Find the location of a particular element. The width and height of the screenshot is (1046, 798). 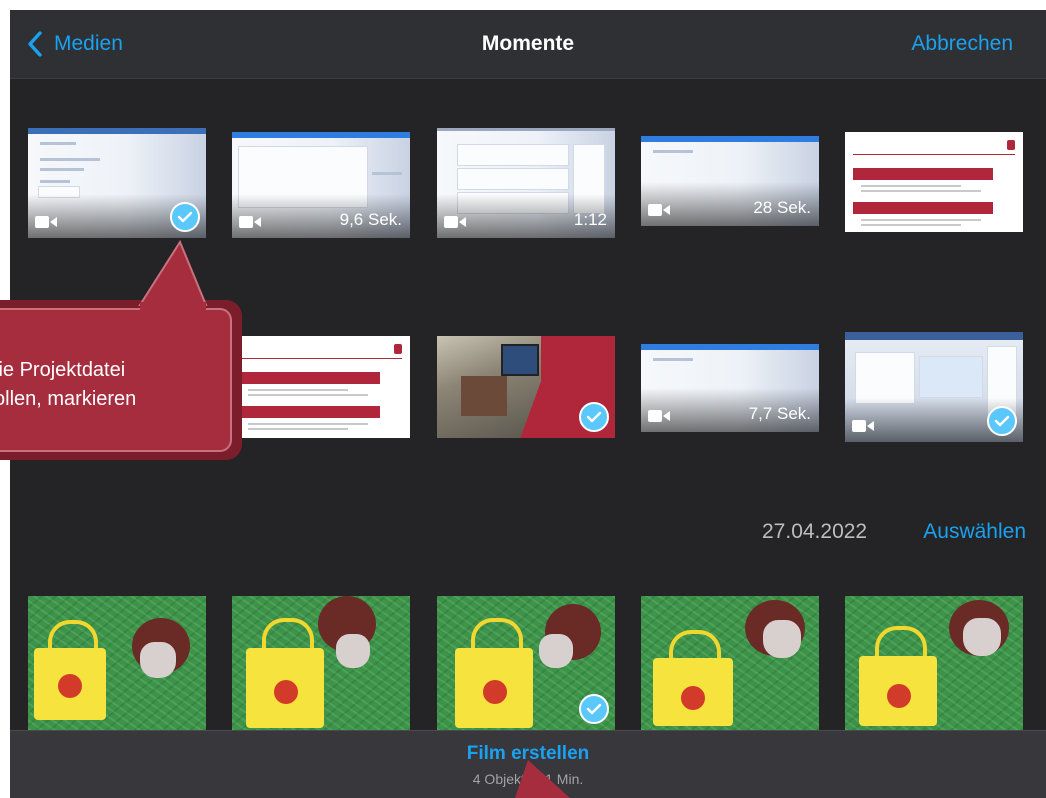

video-duration: 1:12 is located at coordinates (590, 219).